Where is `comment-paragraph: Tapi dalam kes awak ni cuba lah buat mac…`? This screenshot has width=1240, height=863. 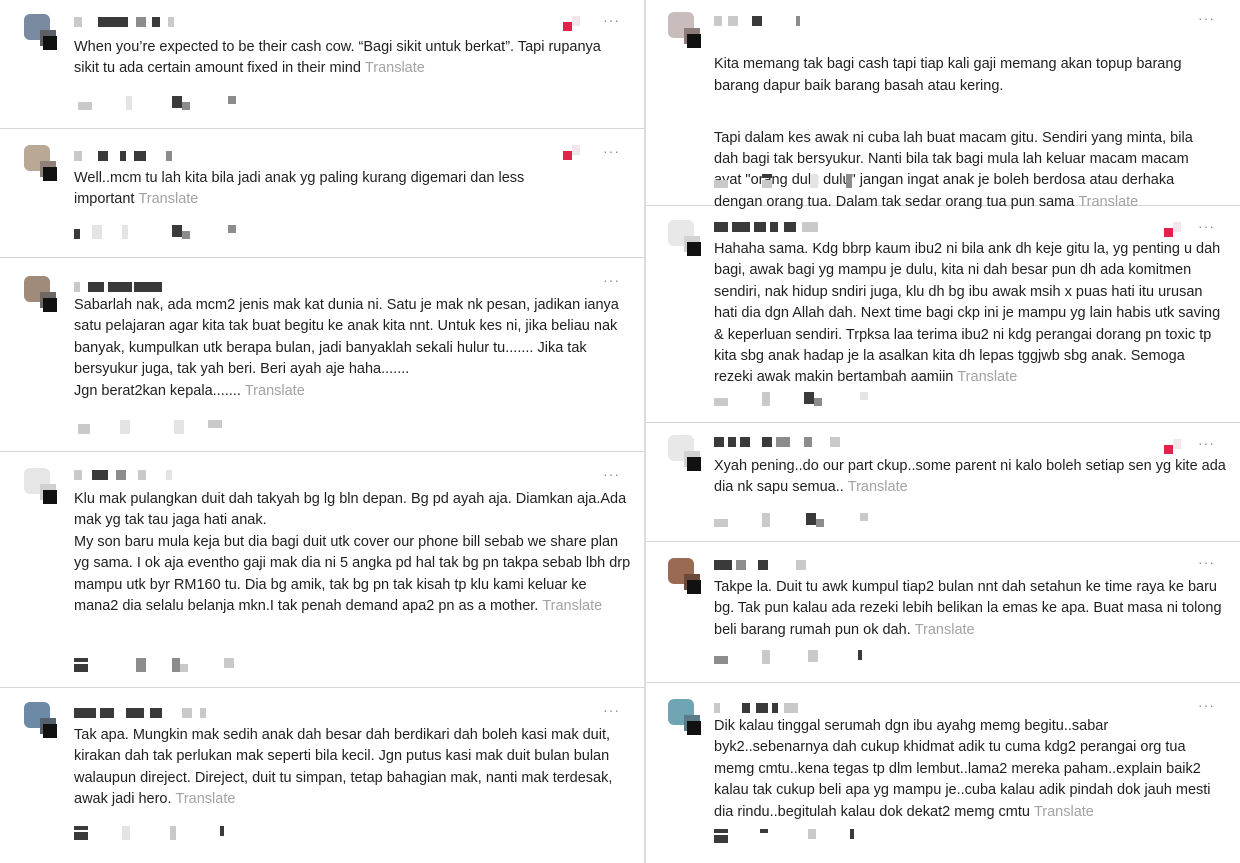
comment-paragraph: Tapi dalam kes awak ni cuba lah buat mac… is located at coordinates (953, 169).